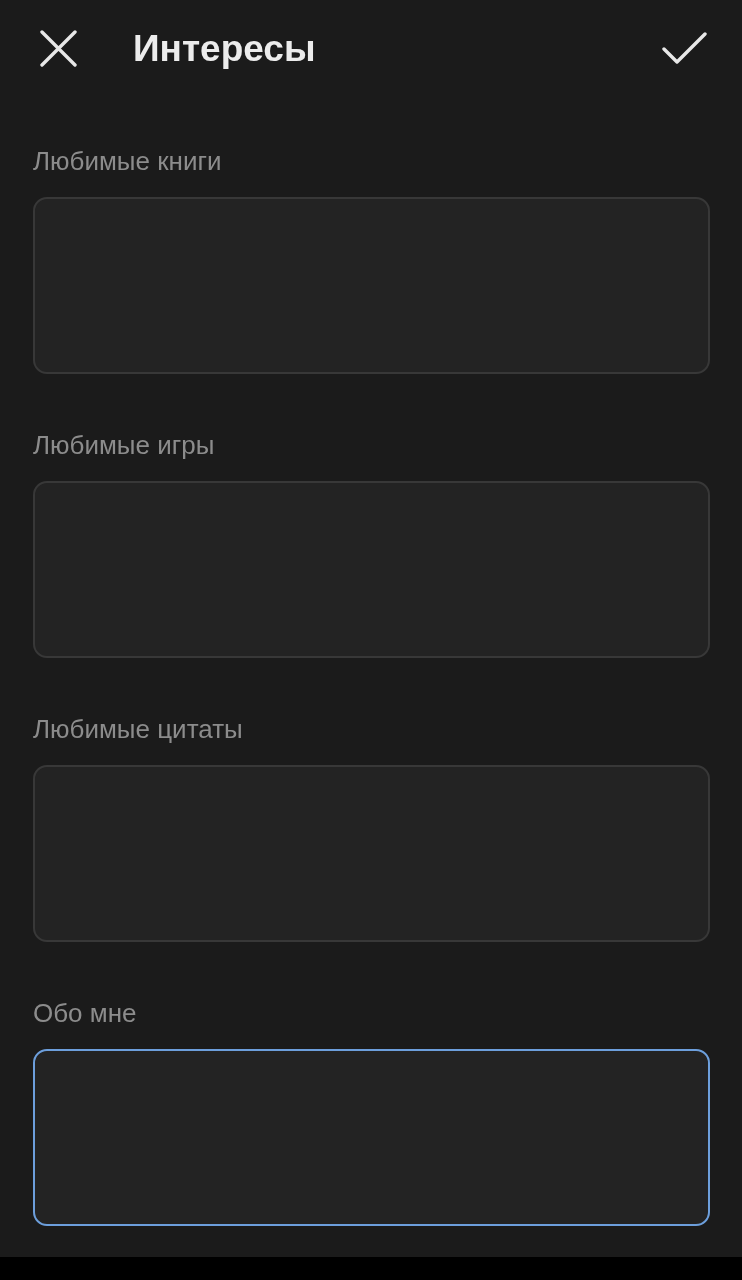 The image size is (742, 1280). Describe the element at coordinates (138, 729) in the screenshot. I see `field-label: Любимые цитаты` at that location.